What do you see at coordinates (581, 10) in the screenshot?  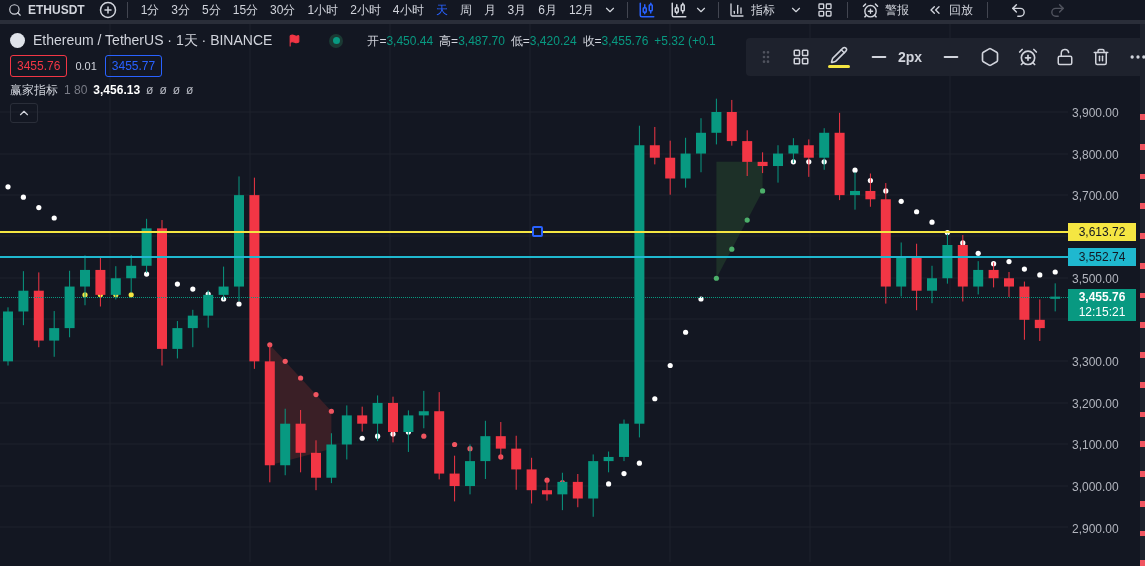 I see `interval-tab: 12月` at bounding box center [581, 10].